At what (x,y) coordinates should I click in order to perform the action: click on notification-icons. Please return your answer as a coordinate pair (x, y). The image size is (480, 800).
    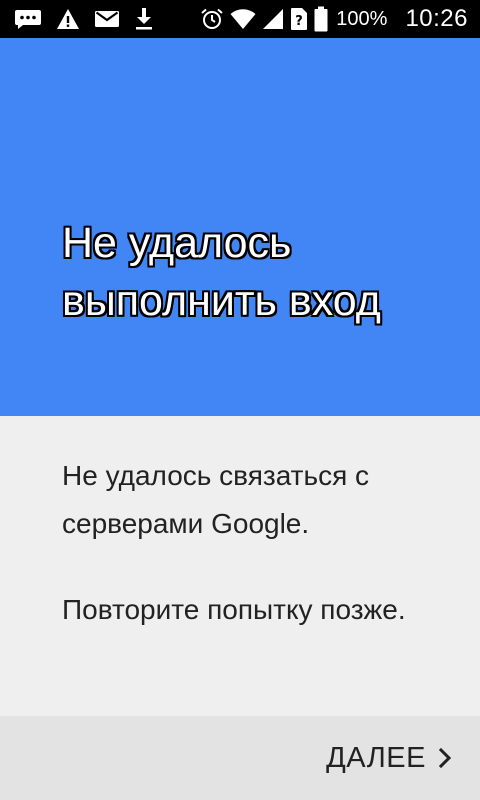
    Looking at the image, I should click on (84, 19).